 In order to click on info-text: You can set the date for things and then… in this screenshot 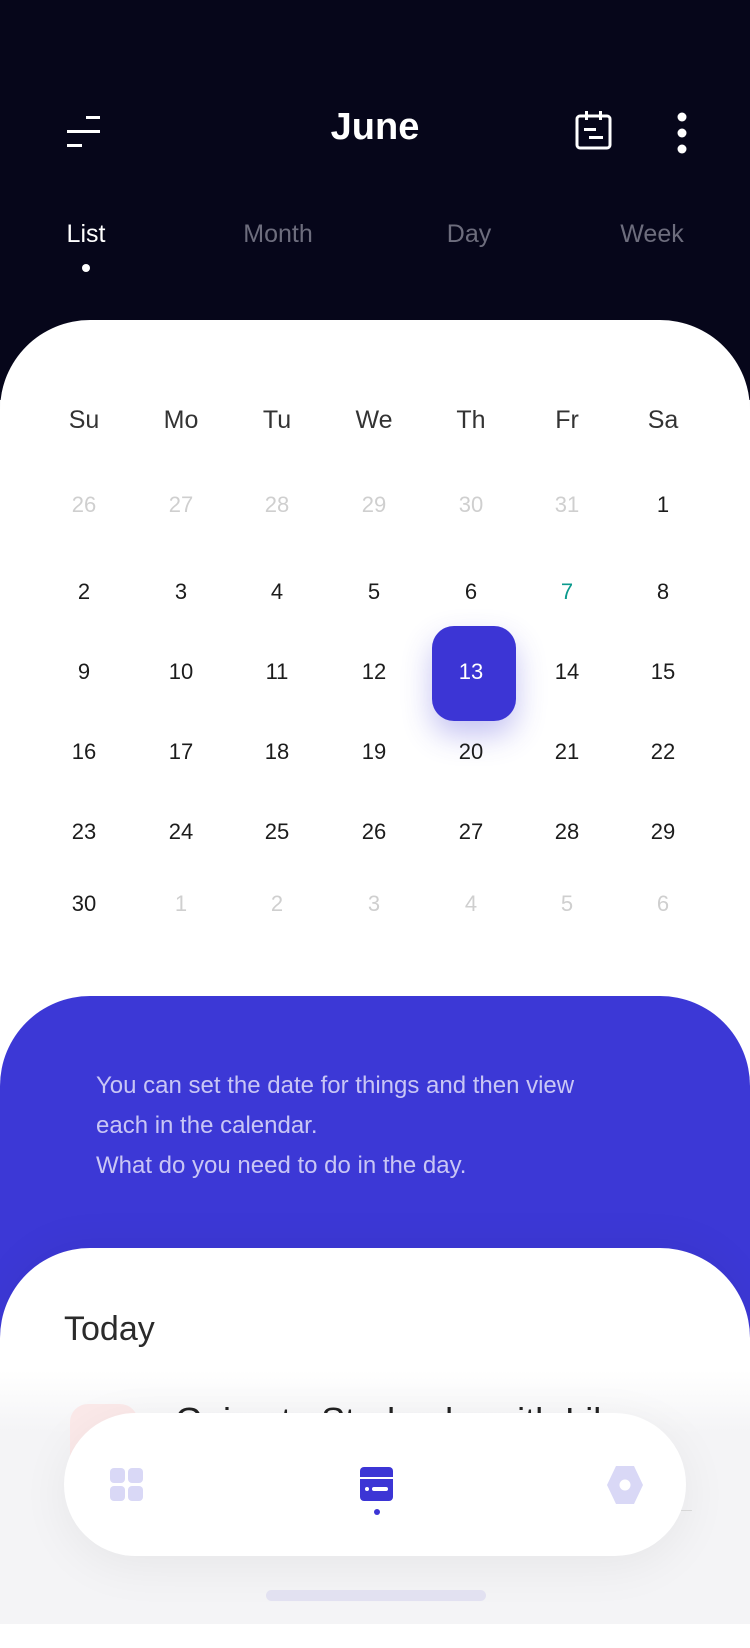, I will do `click(396, 1126)`.